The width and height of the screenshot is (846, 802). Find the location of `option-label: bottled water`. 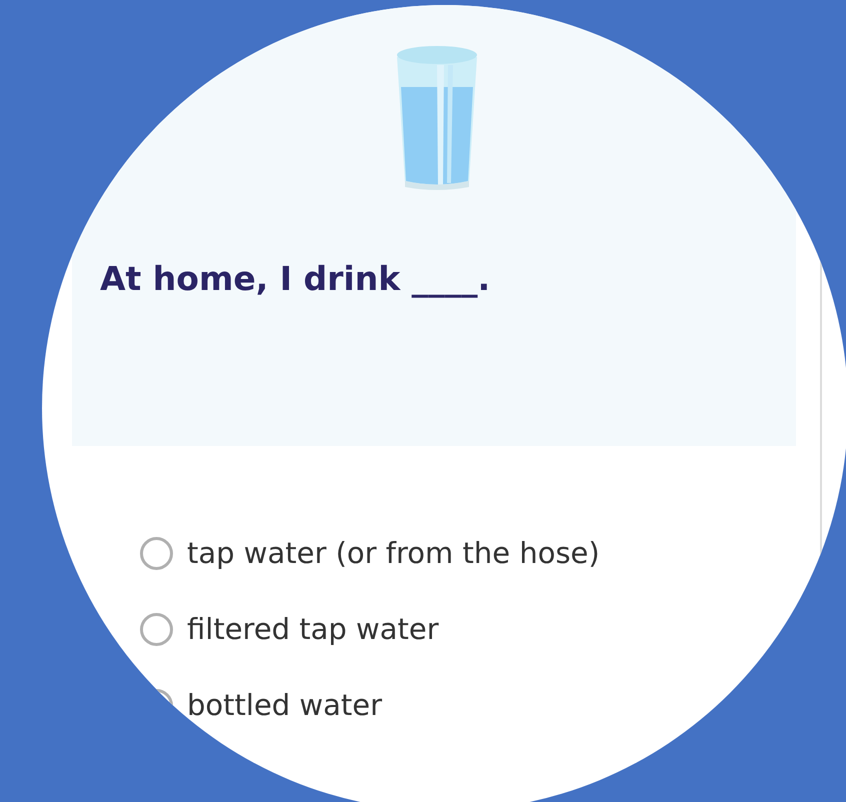

option-label: bottled water is located at coordinates (284, 705).